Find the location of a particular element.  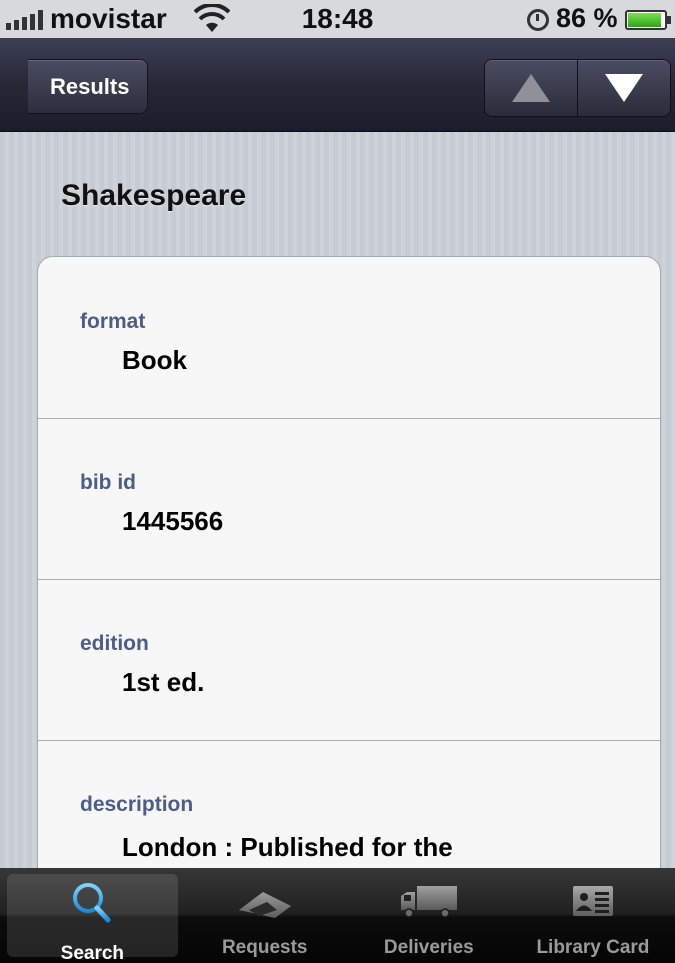

battery-percent: 86 % is located at coordinates (587, 18).